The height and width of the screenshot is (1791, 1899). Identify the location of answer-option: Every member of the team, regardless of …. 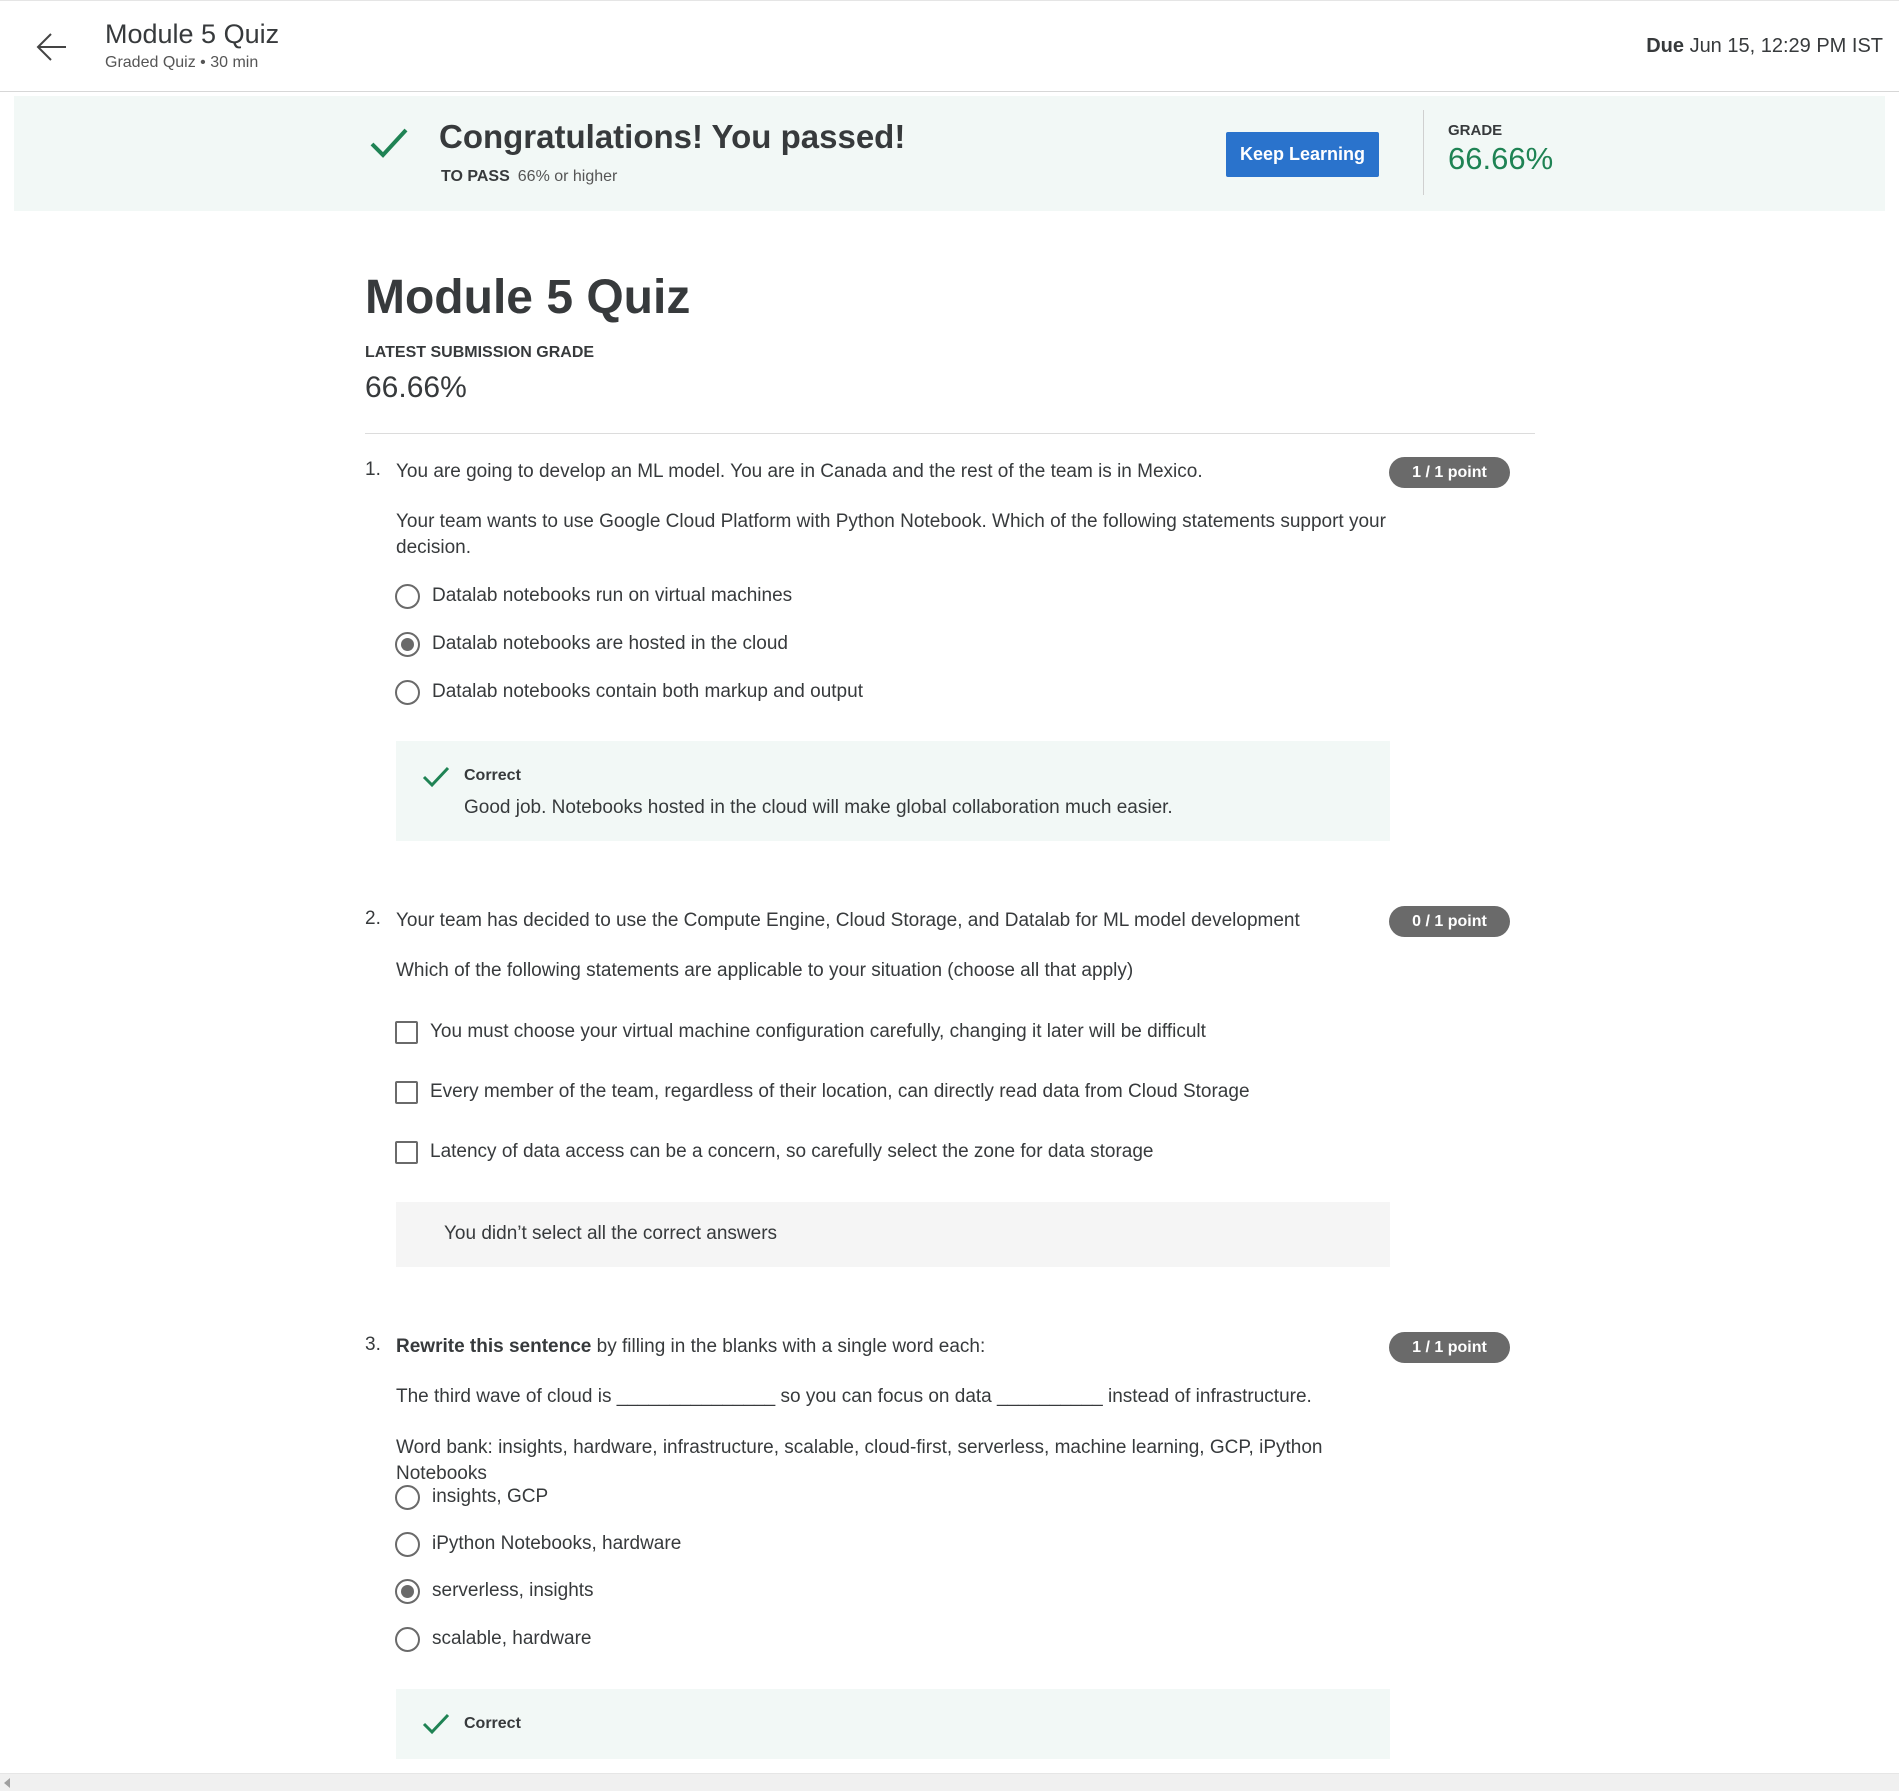
(822, 1092).